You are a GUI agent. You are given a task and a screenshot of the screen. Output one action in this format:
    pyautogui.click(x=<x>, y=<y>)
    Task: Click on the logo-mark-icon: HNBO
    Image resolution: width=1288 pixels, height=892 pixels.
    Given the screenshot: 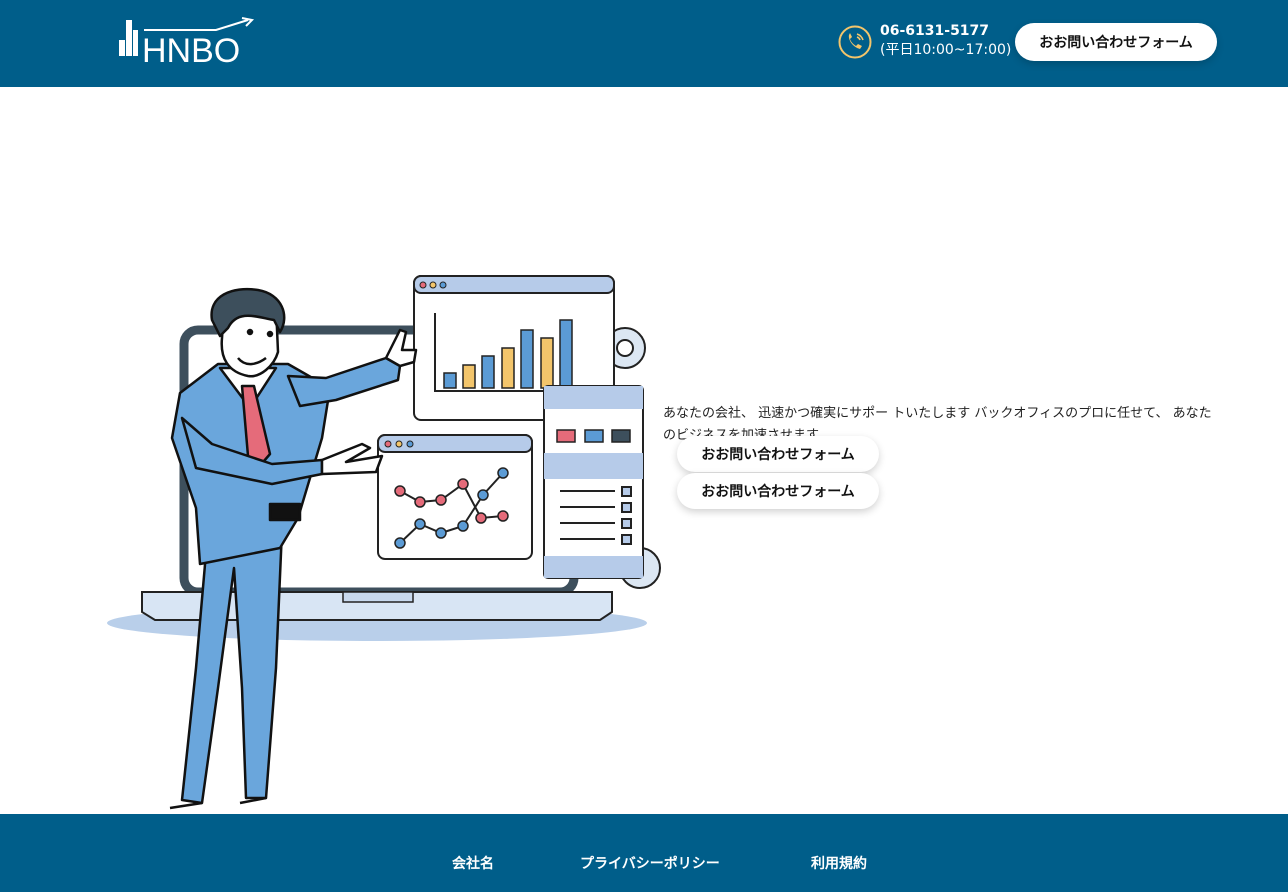 What is the action you would take?
    pyautogui.click(x=187, y=43)
    